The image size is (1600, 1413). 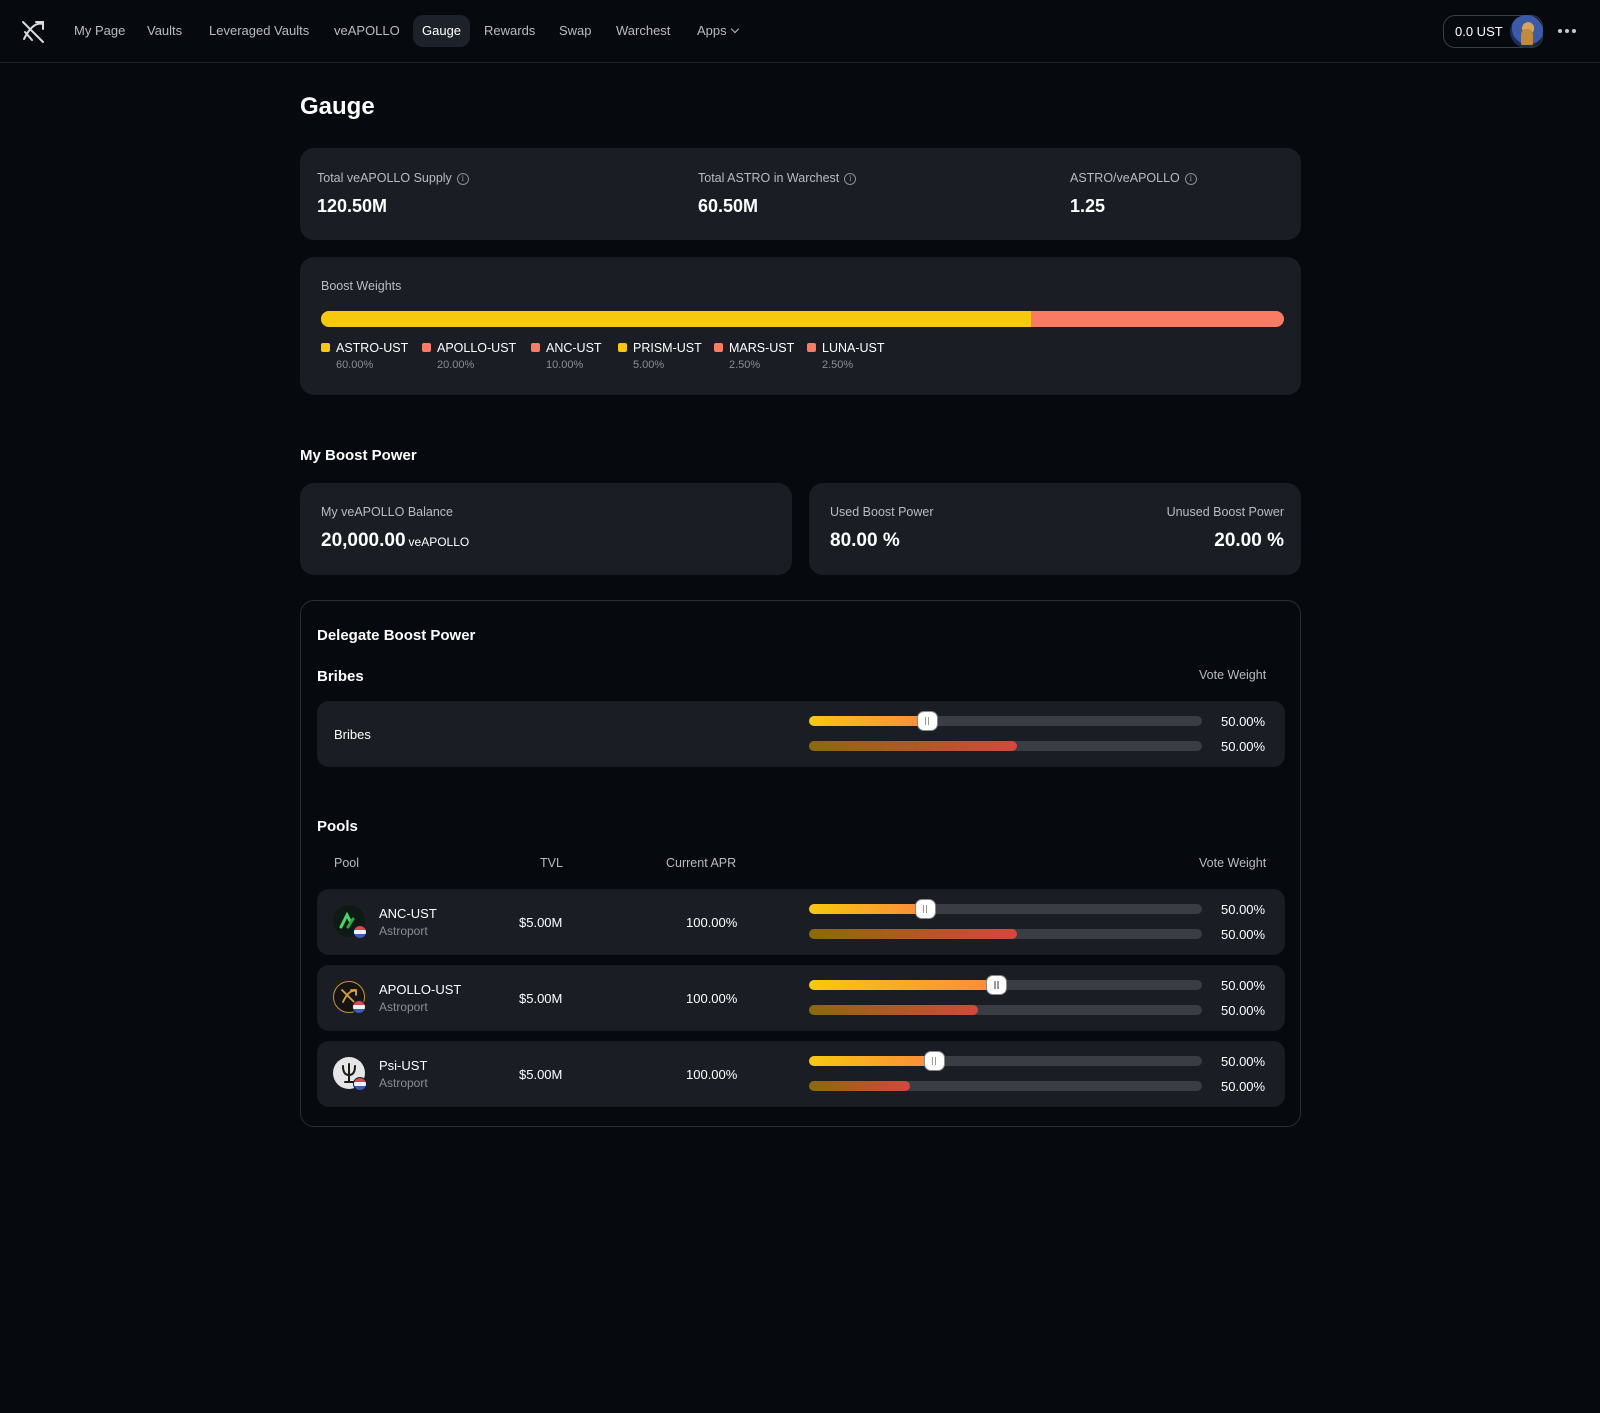 What do you see at coordinates (728, 206) in the screenshot?
I see `stat-value-astro-warchest: 60.50M` at bounding box center [728, 206].